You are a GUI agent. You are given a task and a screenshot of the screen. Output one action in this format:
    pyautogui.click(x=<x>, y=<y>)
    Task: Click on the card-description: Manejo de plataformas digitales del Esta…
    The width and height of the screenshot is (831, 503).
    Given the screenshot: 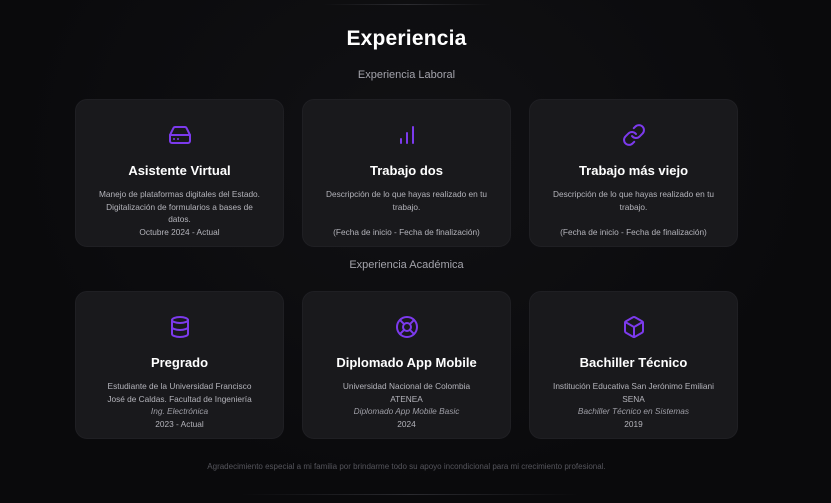 What is the action you would take?
    pyautogui.click(x=179, y=213)
    